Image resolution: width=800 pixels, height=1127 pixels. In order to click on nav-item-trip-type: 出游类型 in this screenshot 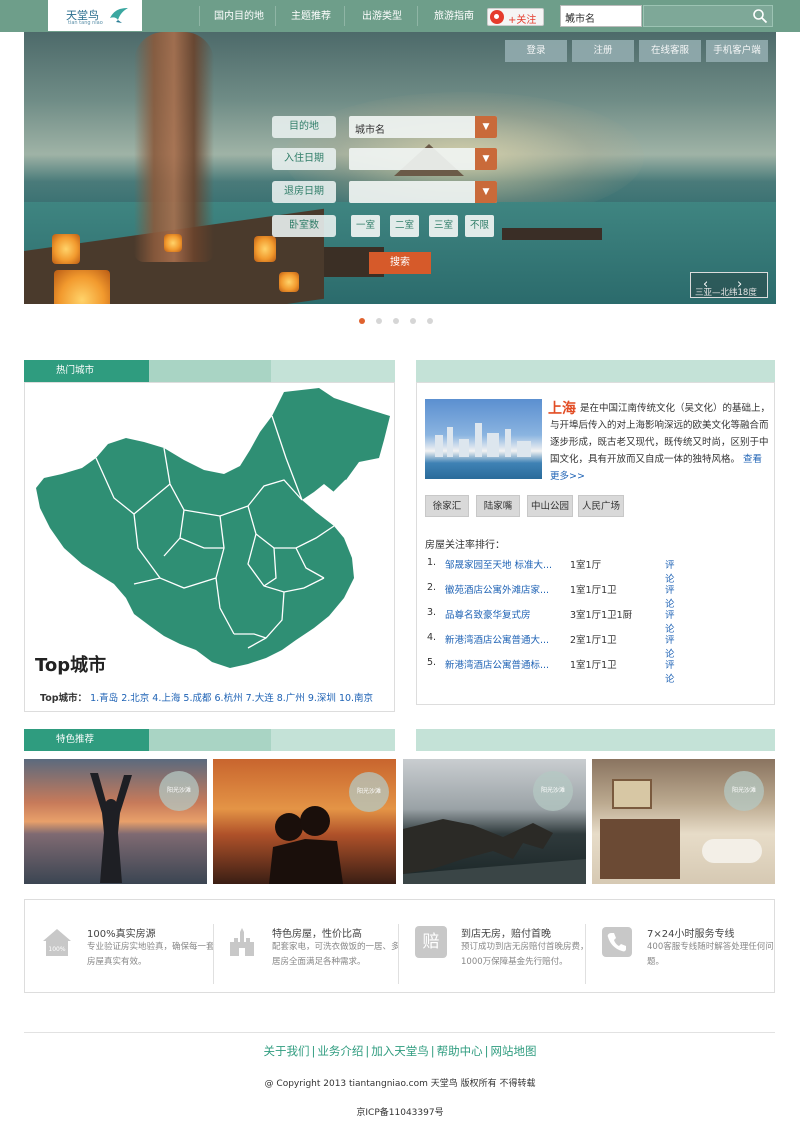, I will do `click(382, 16)`.